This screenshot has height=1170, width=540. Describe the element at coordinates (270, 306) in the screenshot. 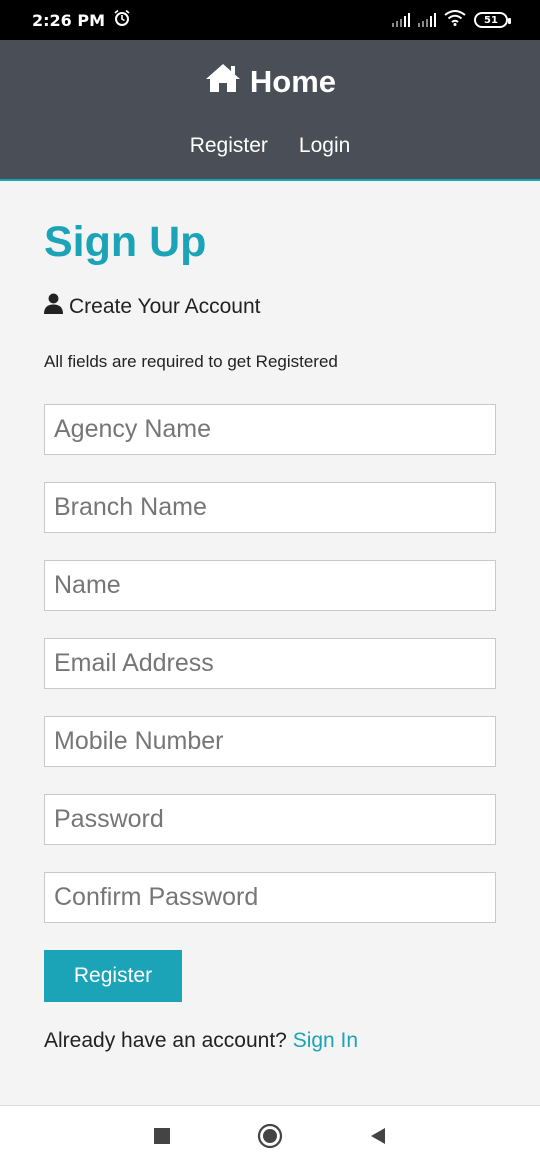

I see `subtitle: Create Your Account` at that location.